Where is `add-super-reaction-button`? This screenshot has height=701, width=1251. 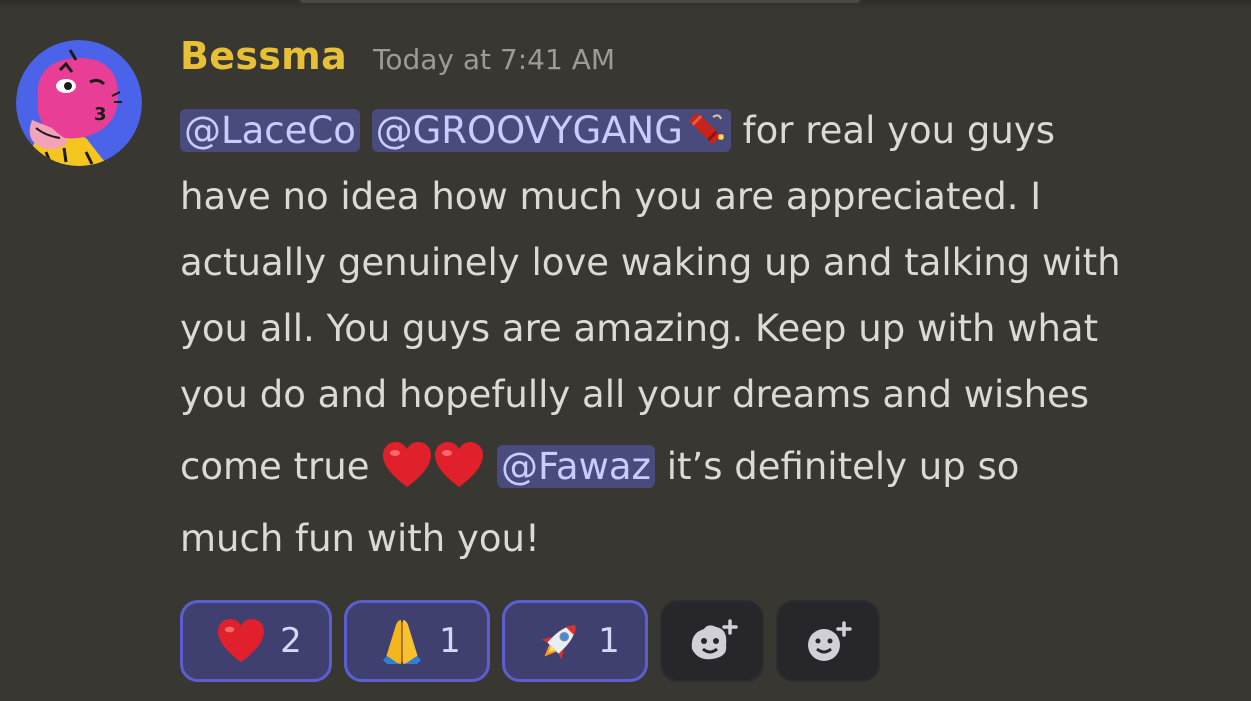
add-super-reaction-button is located at coordinates (712, 641).